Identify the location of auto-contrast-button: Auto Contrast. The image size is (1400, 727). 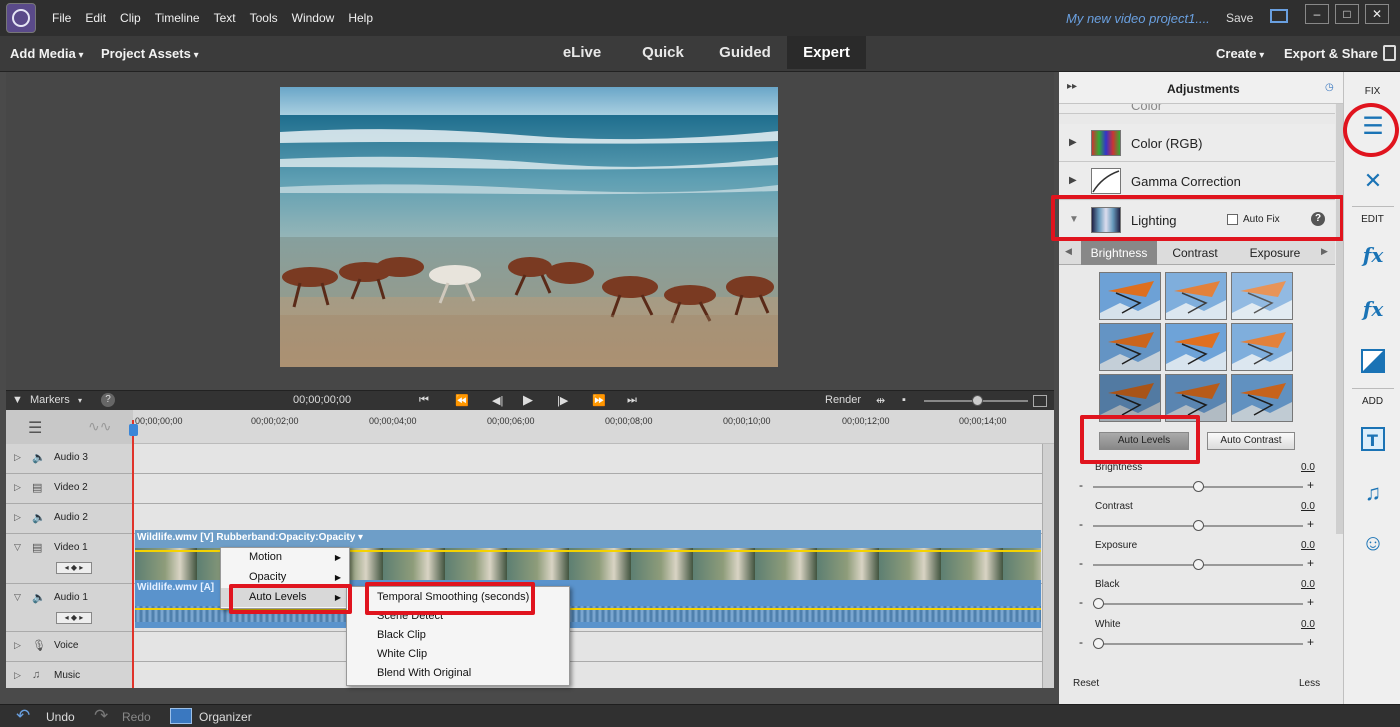
(1251, 441).